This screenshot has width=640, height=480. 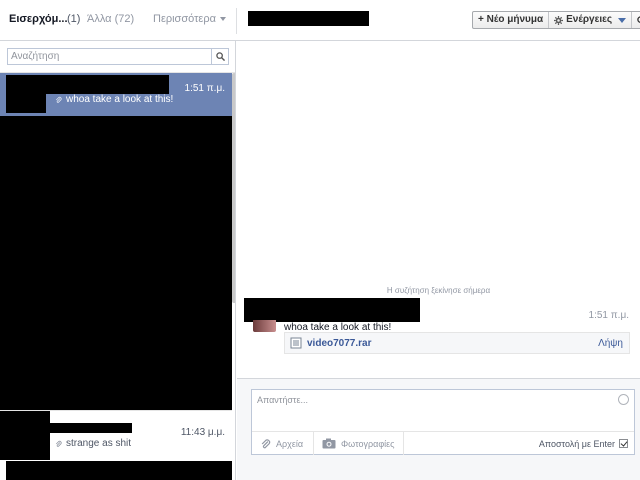 What do you see at coordinates (368, 443) in the screenshot?
I see `photos-label: Φωτογραφίες` at bounding box center [368, 443].